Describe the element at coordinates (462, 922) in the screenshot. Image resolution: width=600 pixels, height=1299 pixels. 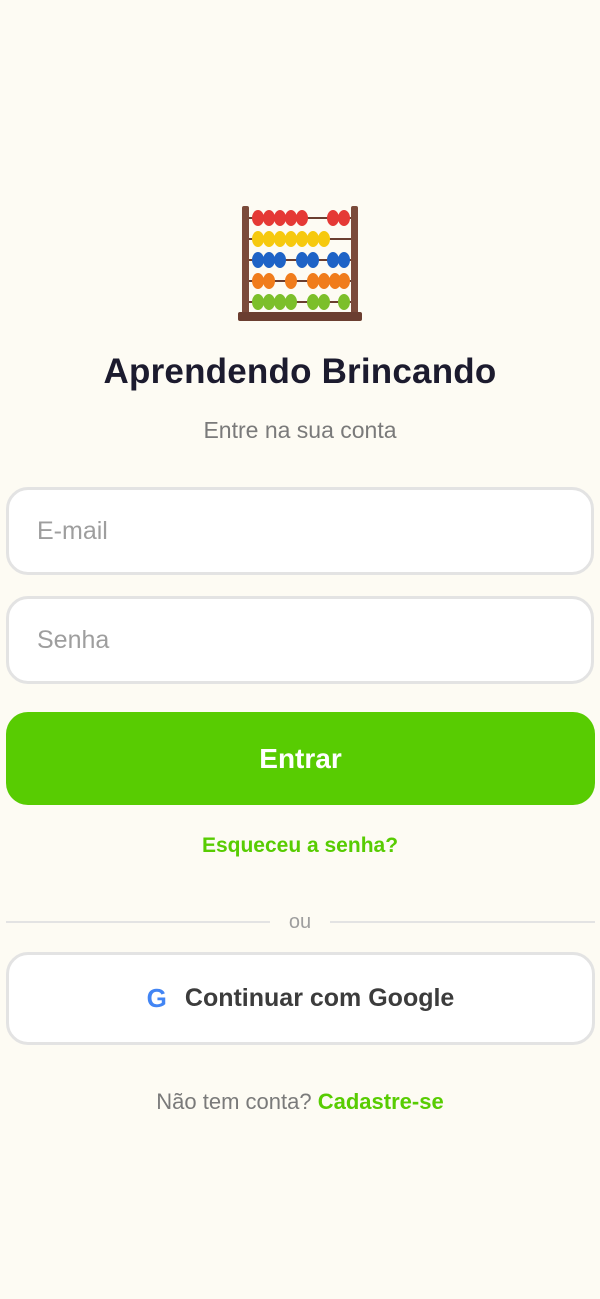
I see `divider-line-right` at that location.